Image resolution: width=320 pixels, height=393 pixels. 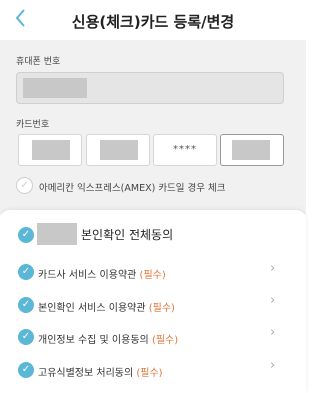 I want to click on agree-all-checkmark-icon: ✓, so click(x=26, y=235).